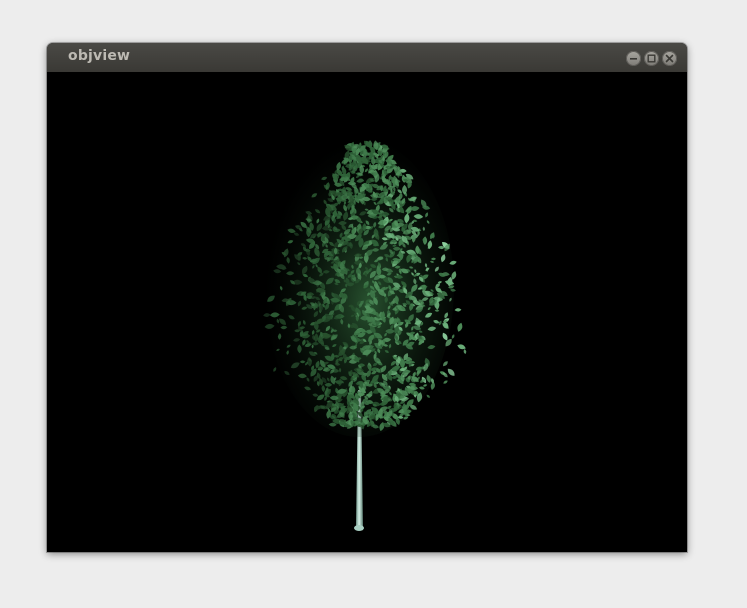  I want to click on close-button, so click(669, 58).